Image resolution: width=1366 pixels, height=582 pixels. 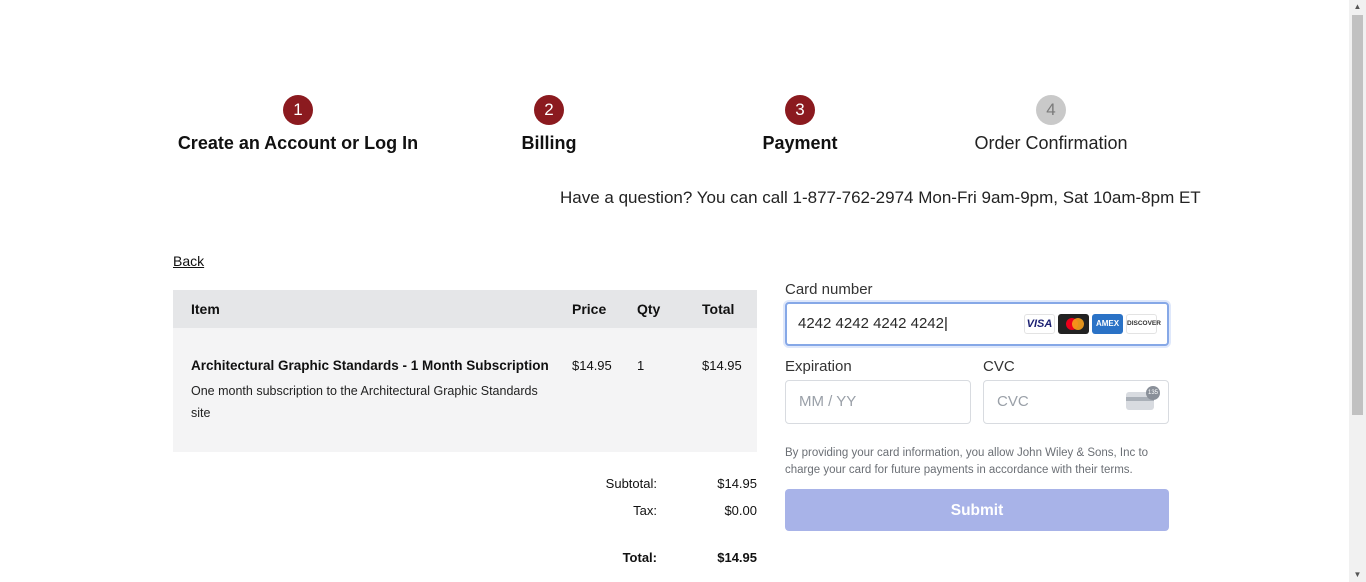 I want to click on step-1-number: 1, so click(x=298, y=110).